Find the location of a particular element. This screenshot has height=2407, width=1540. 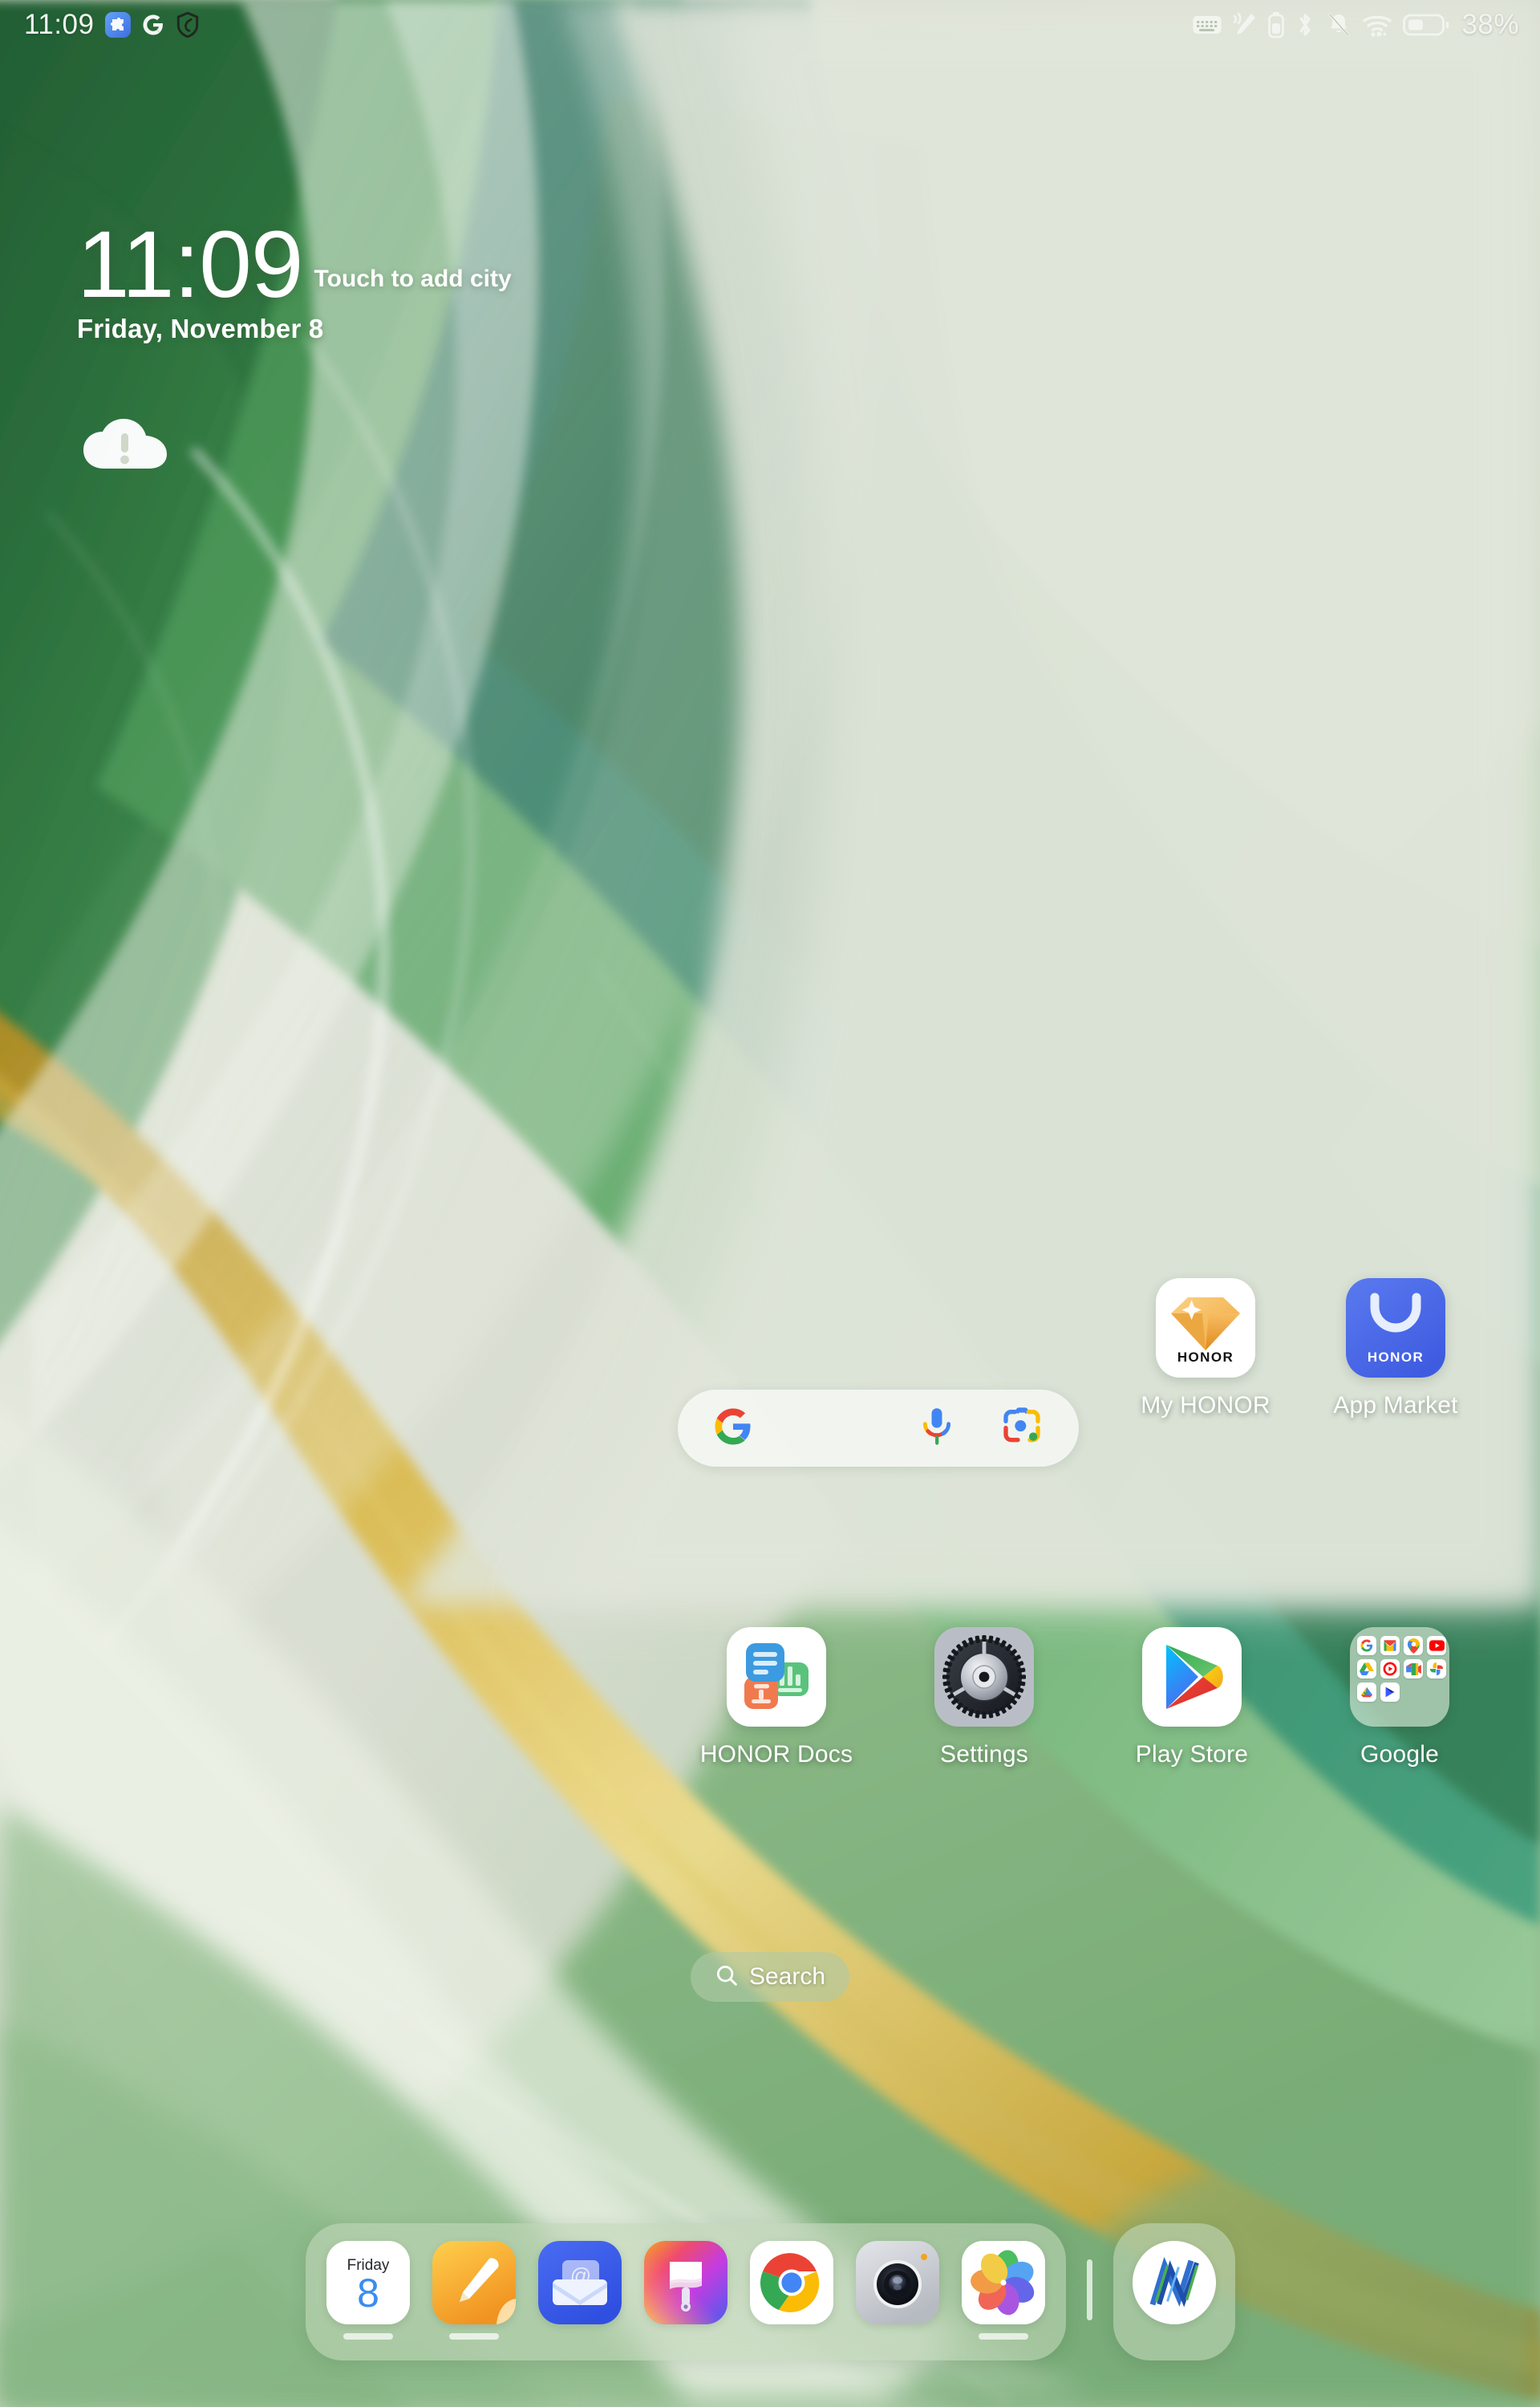

app-folder-google: Google is located at coordinates (1399, 1698).